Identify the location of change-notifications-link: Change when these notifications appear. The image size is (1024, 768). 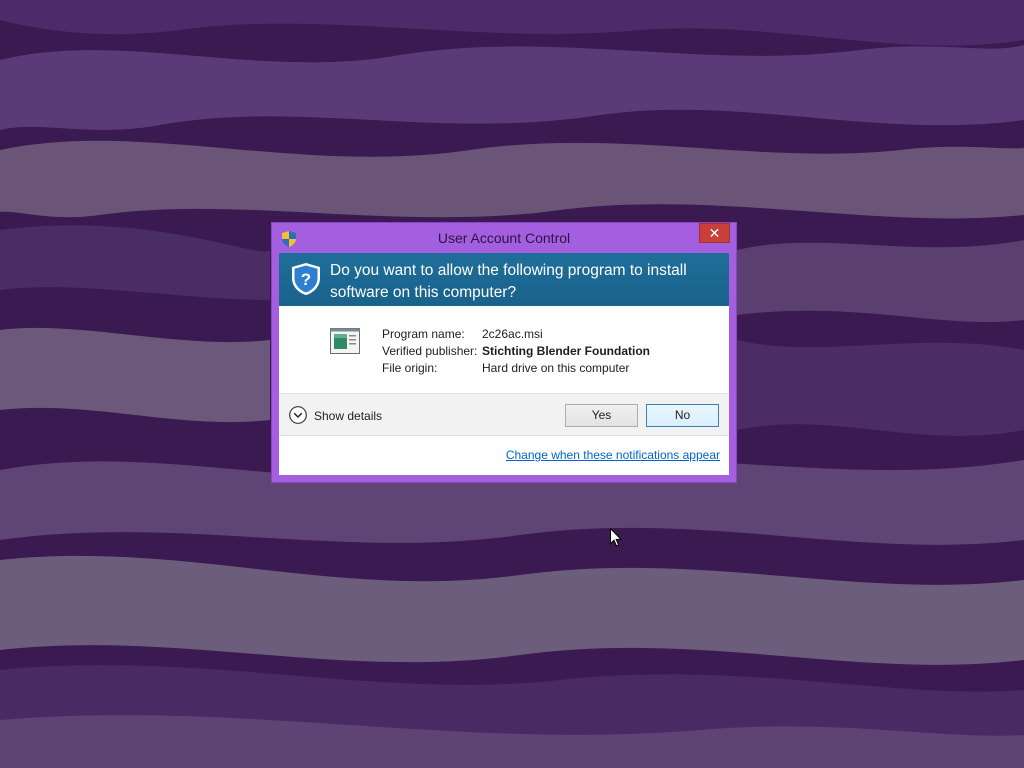
(613, 455).